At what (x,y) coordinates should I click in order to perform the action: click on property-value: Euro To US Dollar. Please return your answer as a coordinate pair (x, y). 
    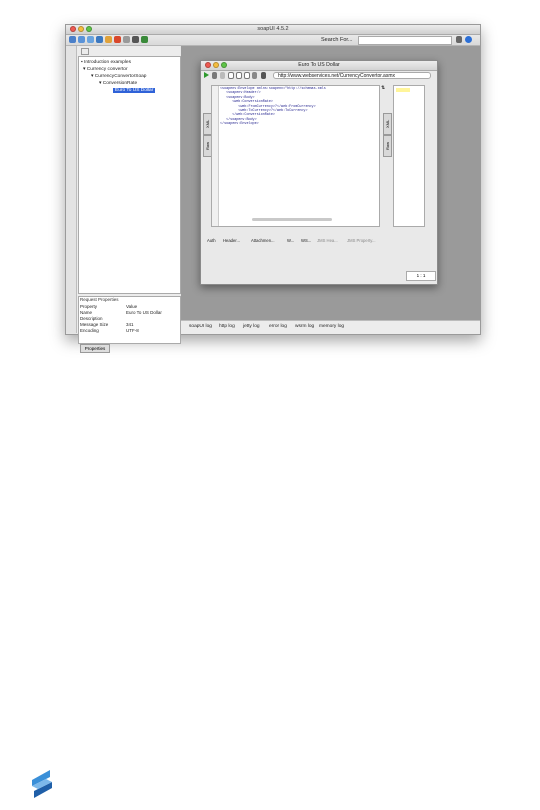
    Looking at the image, I should click on (144, 313).